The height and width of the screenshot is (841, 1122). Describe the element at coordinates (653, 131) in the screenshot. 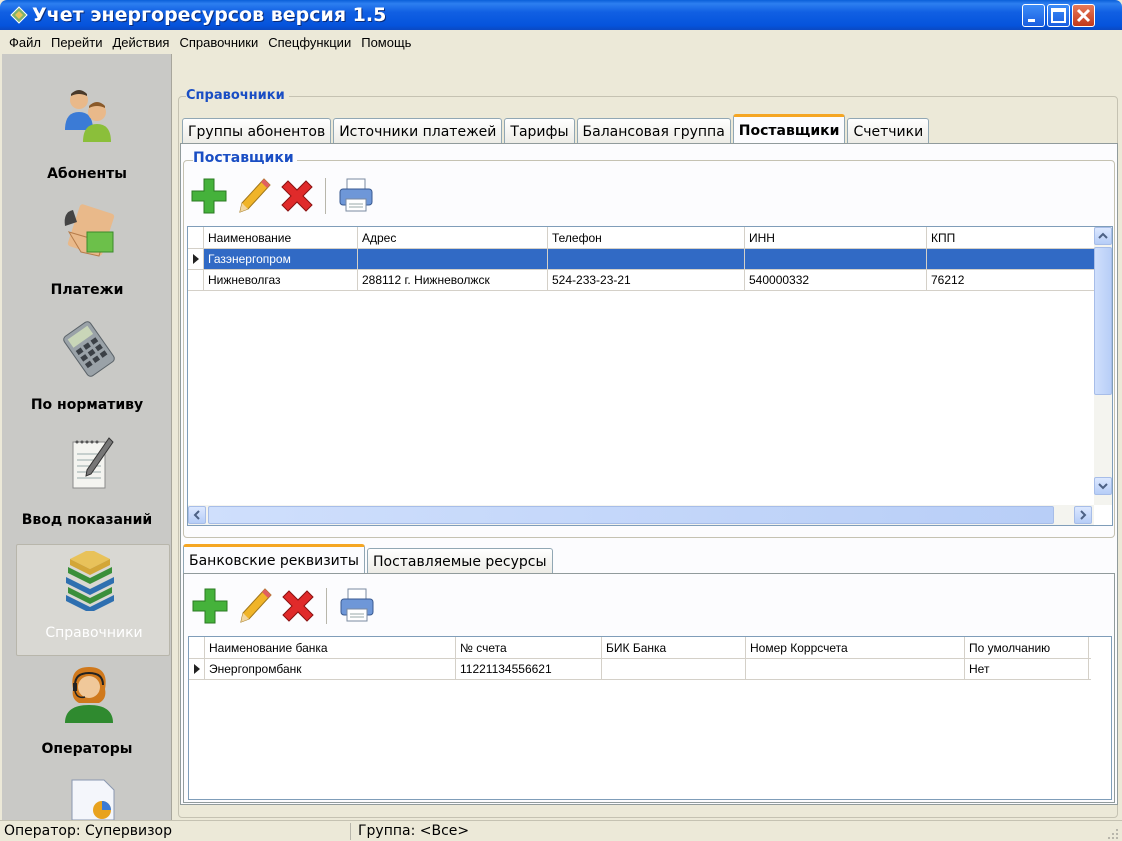

I see `tab-balance-group: Балансовая группа` at that location.